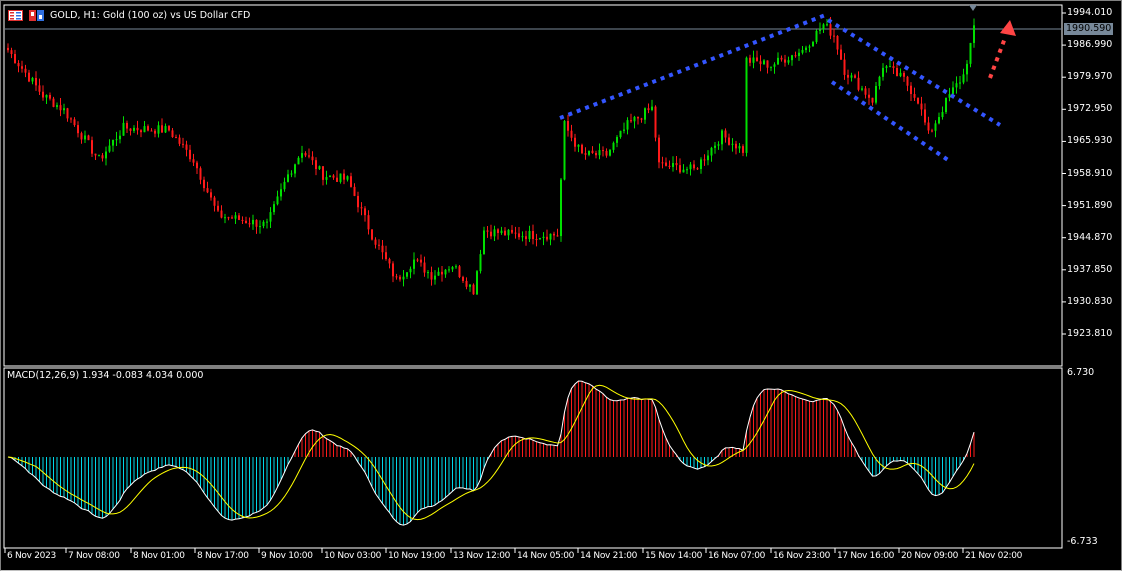 This screenshot has width=1122, height=571. I want to click on time-label: 17 Nov 16:00, so click(866, 556).